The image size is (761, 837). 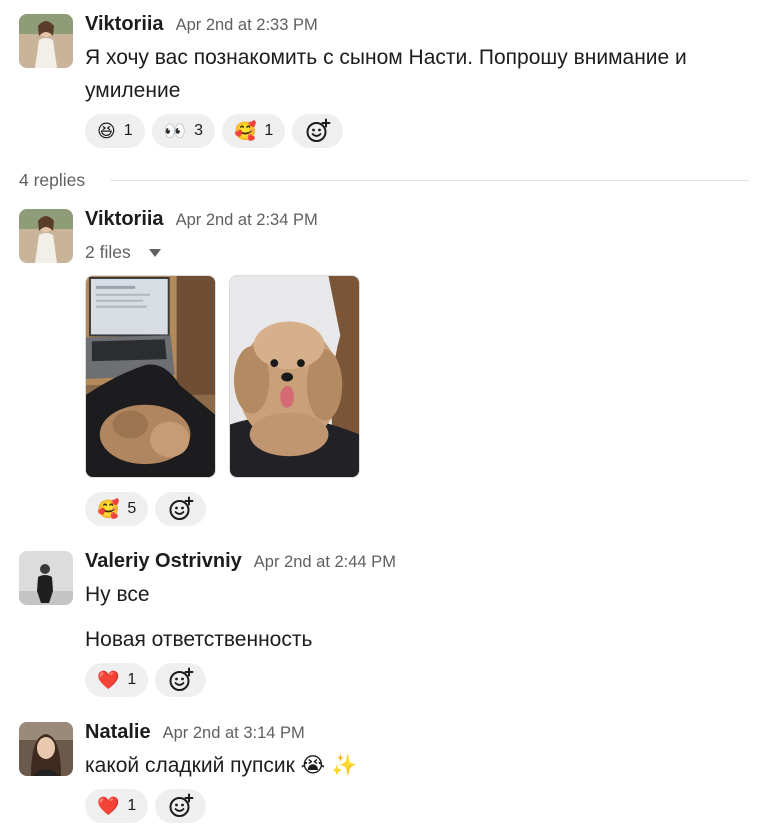 I want to click on reaction-eyes: 👀 3, so click(x=183, y=131).